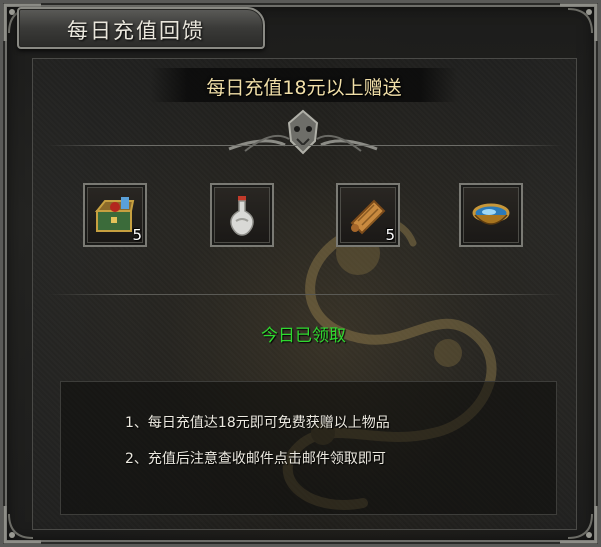 This screenshot has height=547, width=601. I want to click on header-title: 每日充值18元以上赠送, so click(304, 88).